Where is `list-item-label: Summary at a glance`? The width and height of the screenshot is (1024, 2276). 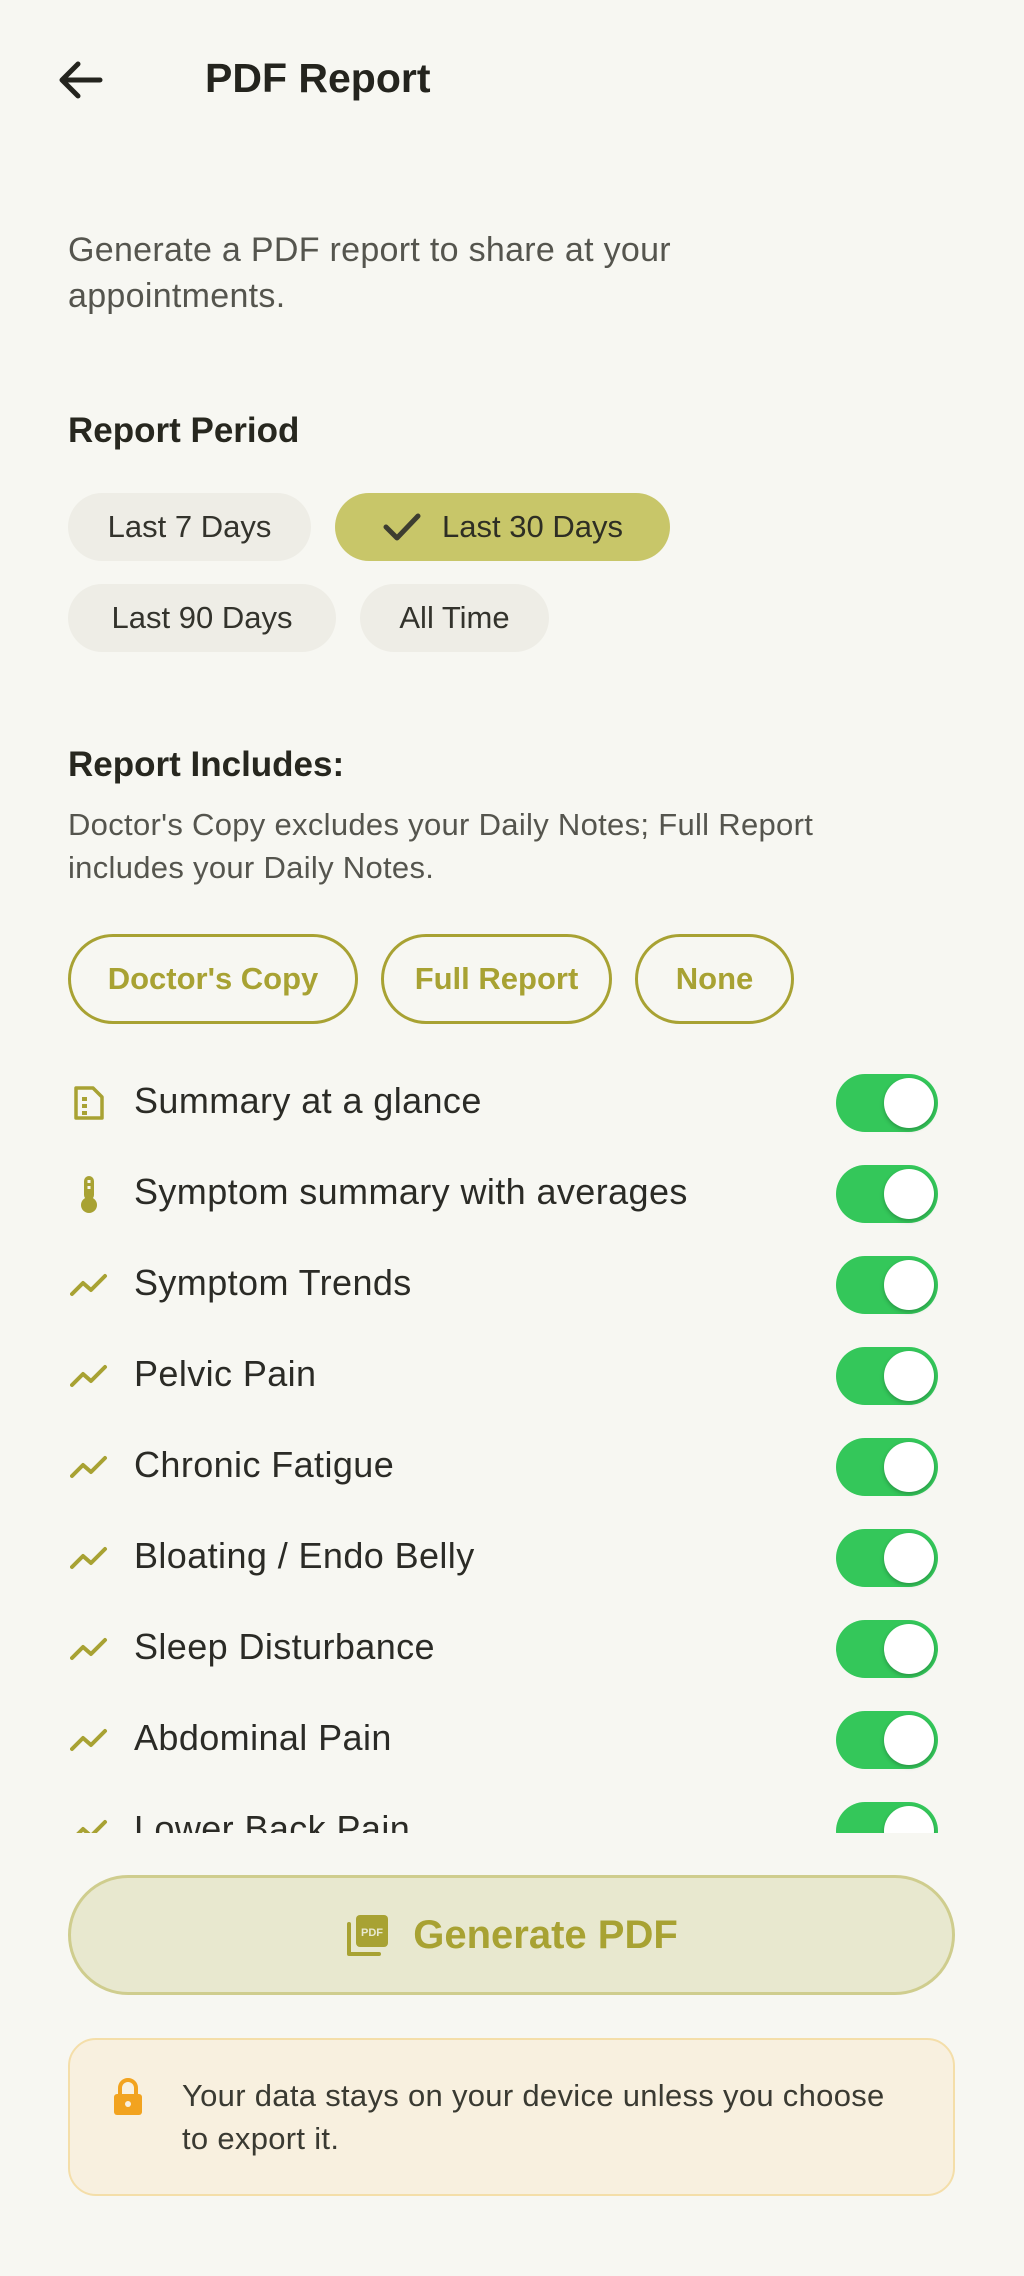
list-item-label: Summary at a glance is located at coordinates (308, 1100).